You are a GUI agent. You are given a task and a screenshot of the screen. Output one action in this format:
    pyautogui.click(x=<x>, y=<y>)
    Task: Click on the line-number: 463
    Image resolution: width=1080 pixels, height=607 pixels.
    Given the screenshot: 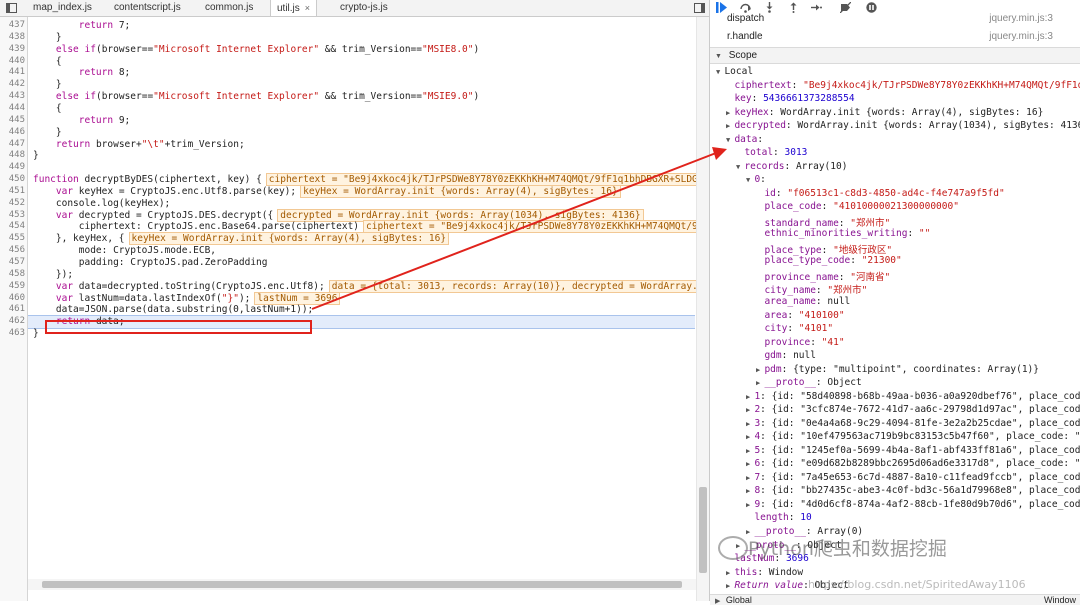 What is the action you would take?
    pyautogui.click(x=12, y=333)
    